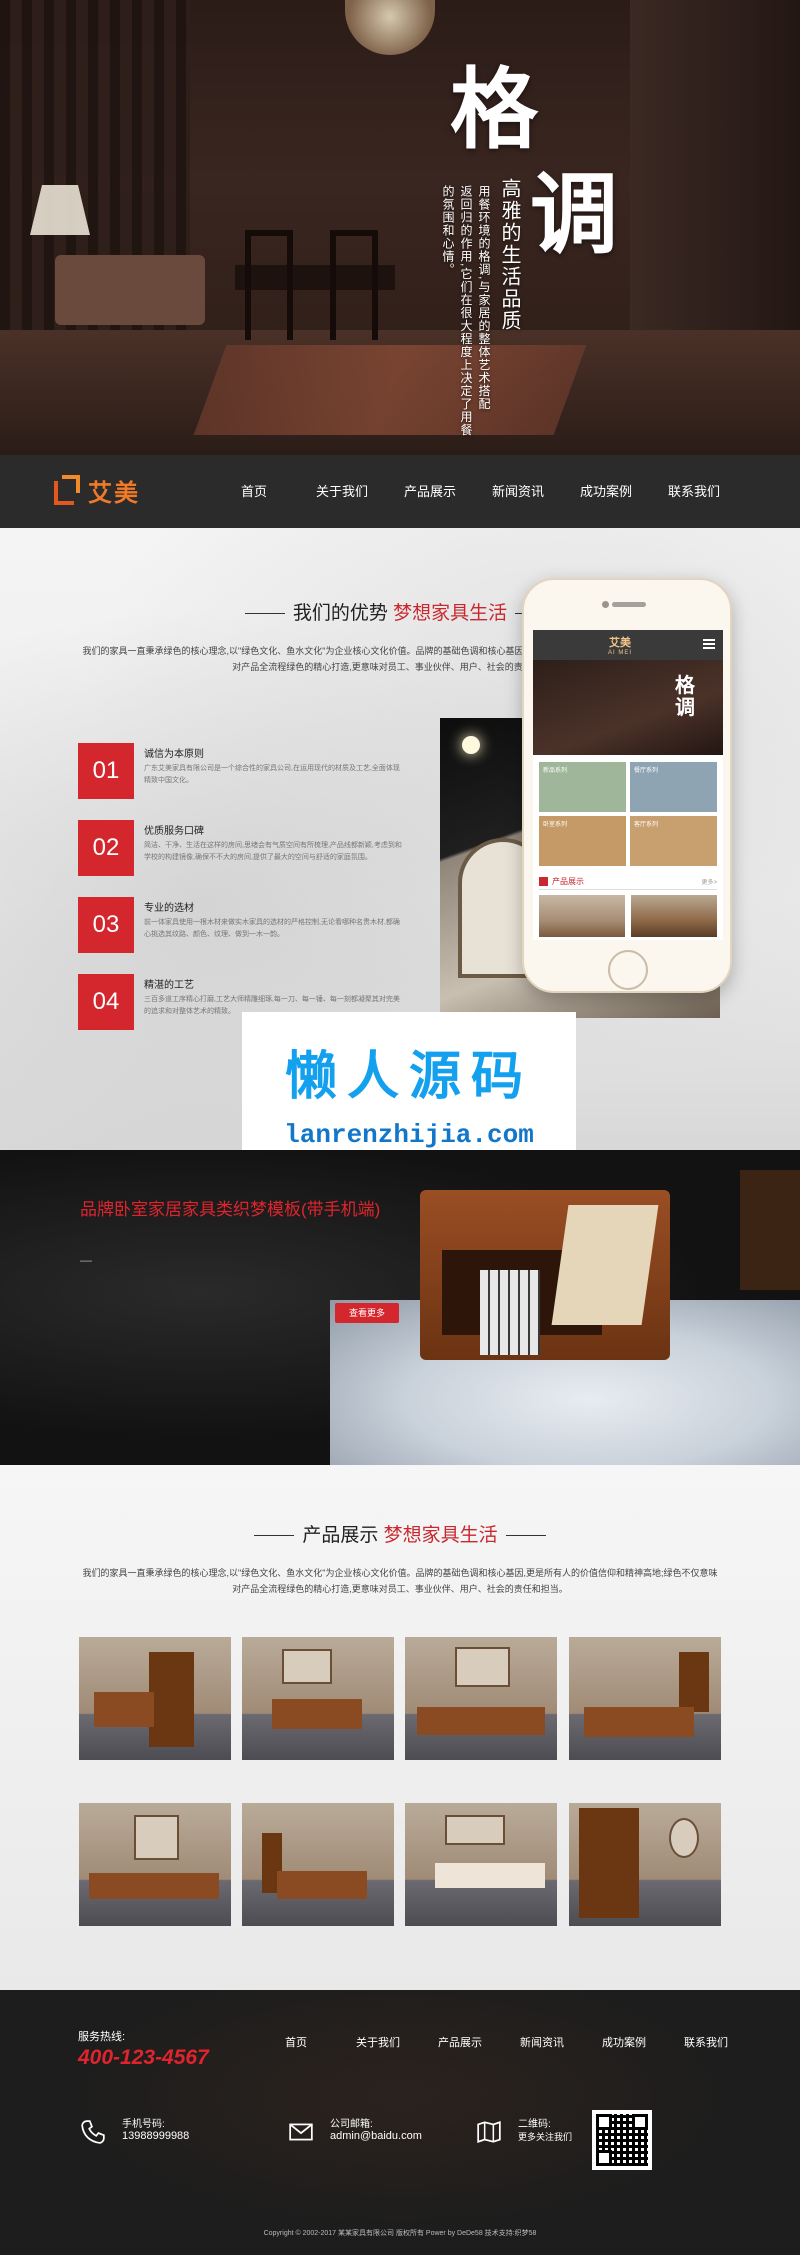  What do you see at coordinates (114, 493) in the screenshot?
I see `logo-text: 艾美` at bounding box center [114, 493].